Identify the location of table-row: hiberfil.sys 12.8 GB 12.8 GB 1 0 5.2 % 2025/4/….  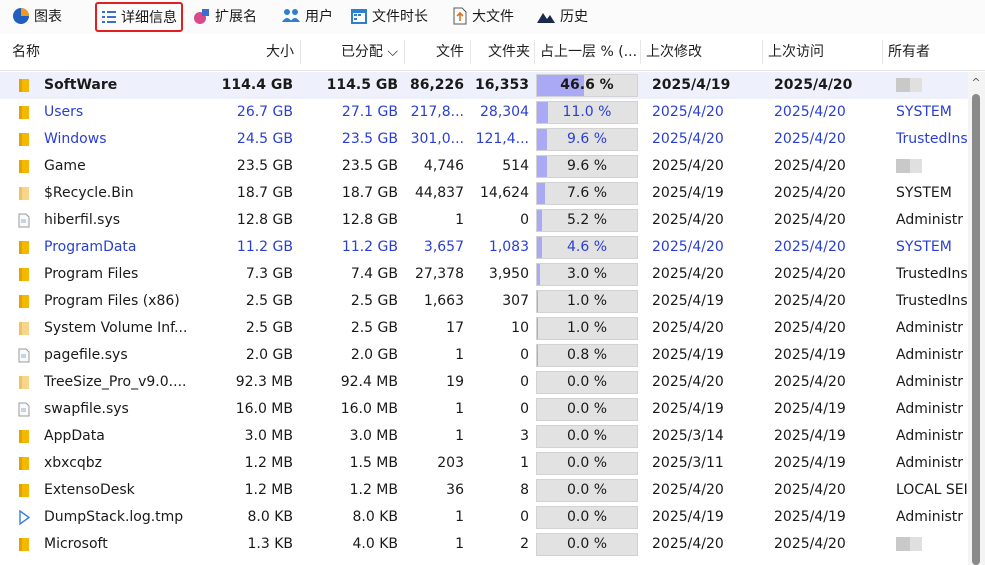
(484, 220).